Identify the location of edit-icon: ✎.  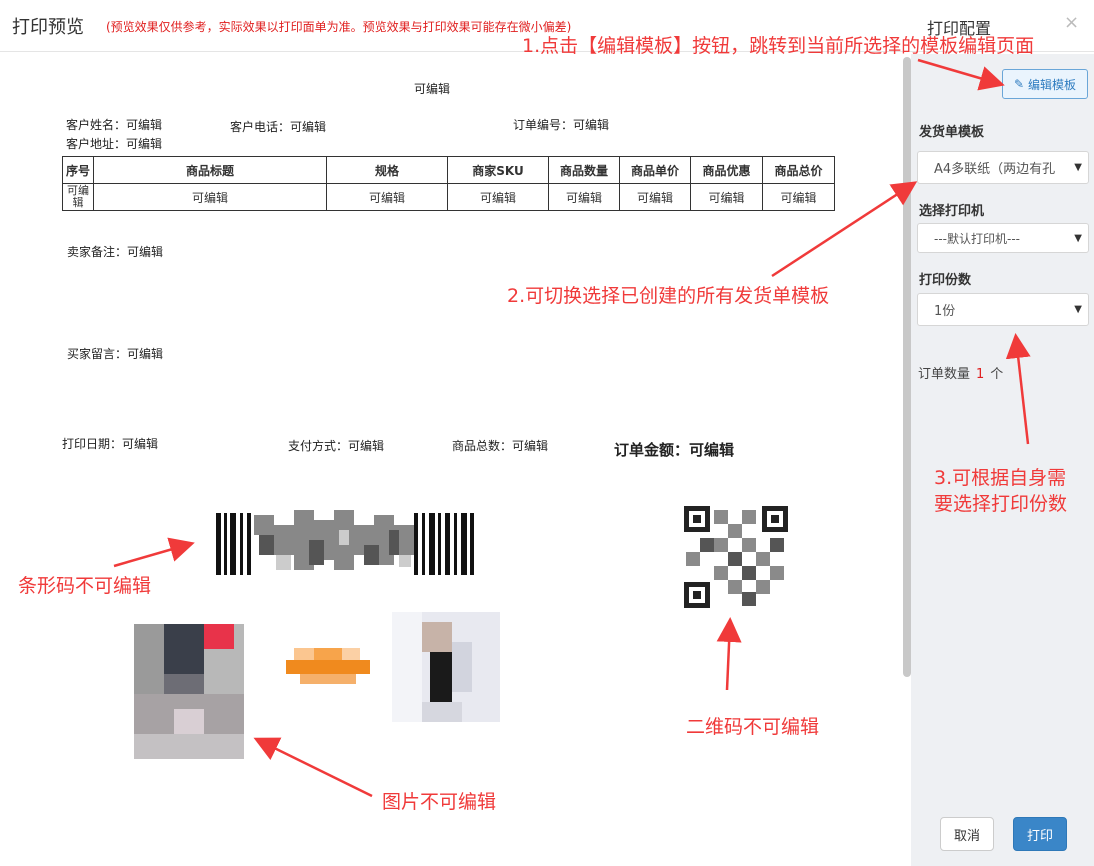
(1019, 84).